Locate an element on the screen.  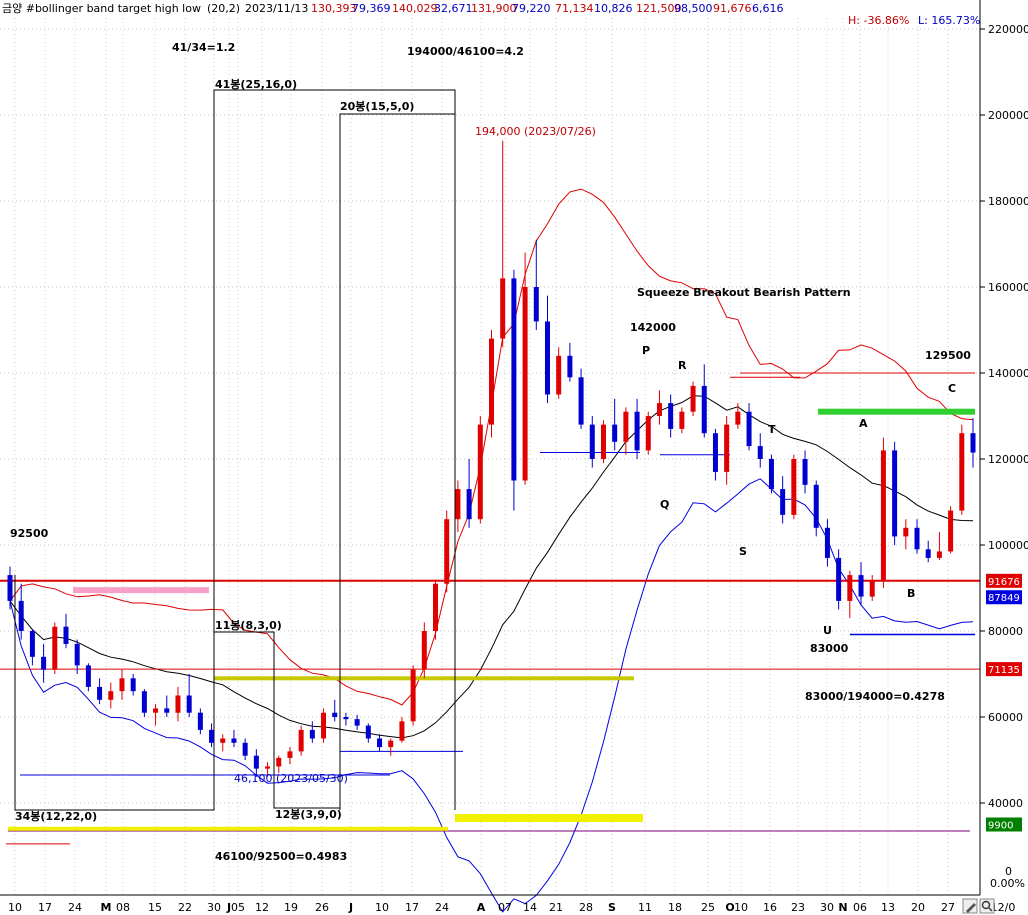
y-tick-label: 120000 is located at coordinates (1008, 459).